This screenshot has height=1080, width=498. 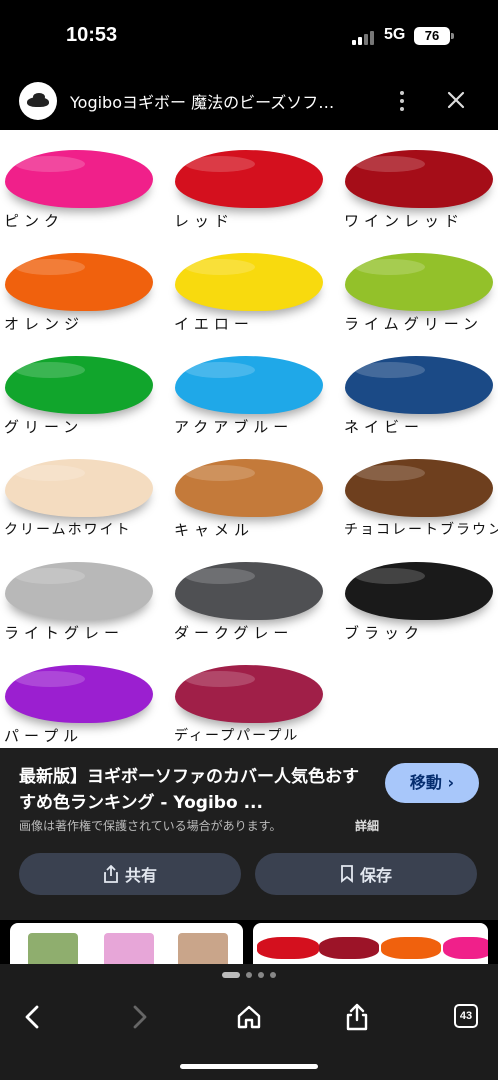 I want to click on color-label: レッド, so click(x=204, y=221).